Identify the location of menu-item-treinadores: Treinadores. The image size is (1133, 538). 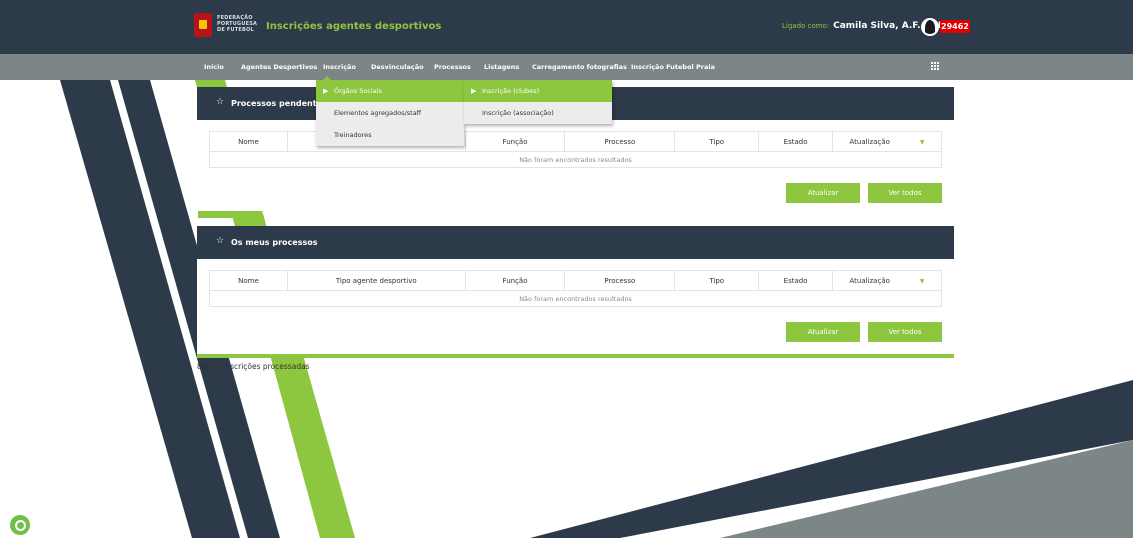
(390, 135).